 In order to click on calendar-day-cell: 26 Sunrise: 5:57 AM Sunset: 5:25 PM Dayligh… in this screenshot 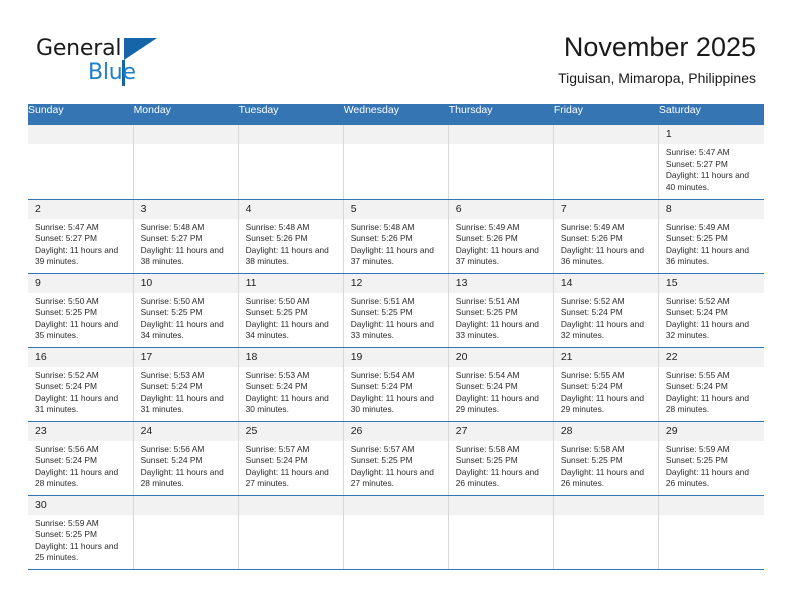, I will do `click(396, 458)`.